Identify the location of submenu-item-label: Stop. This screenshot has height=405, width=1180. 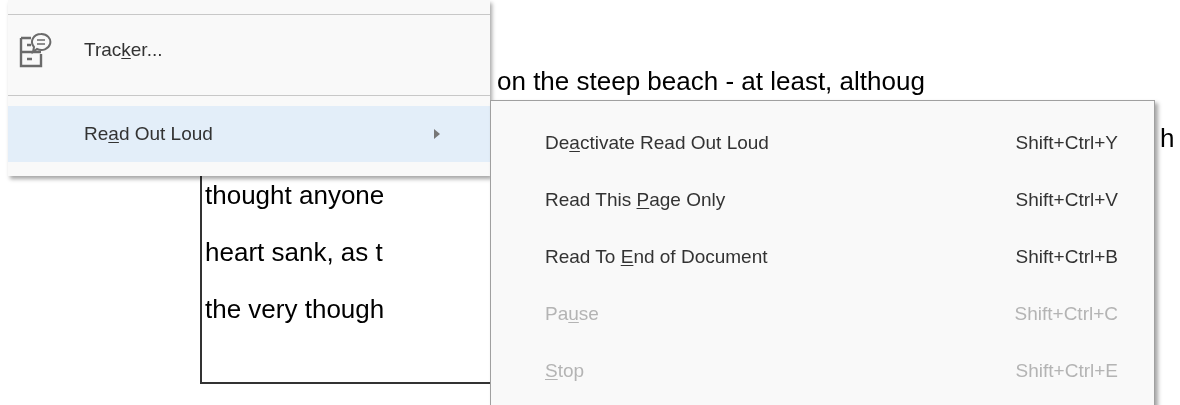
(565, 371).